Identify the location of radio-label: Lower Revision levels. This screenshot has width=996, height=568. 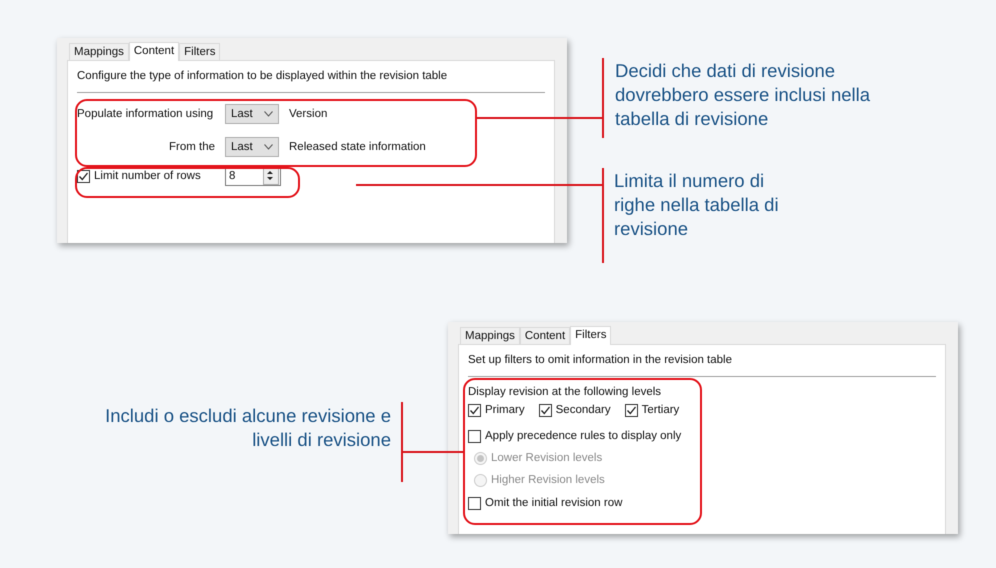
(546, 458).